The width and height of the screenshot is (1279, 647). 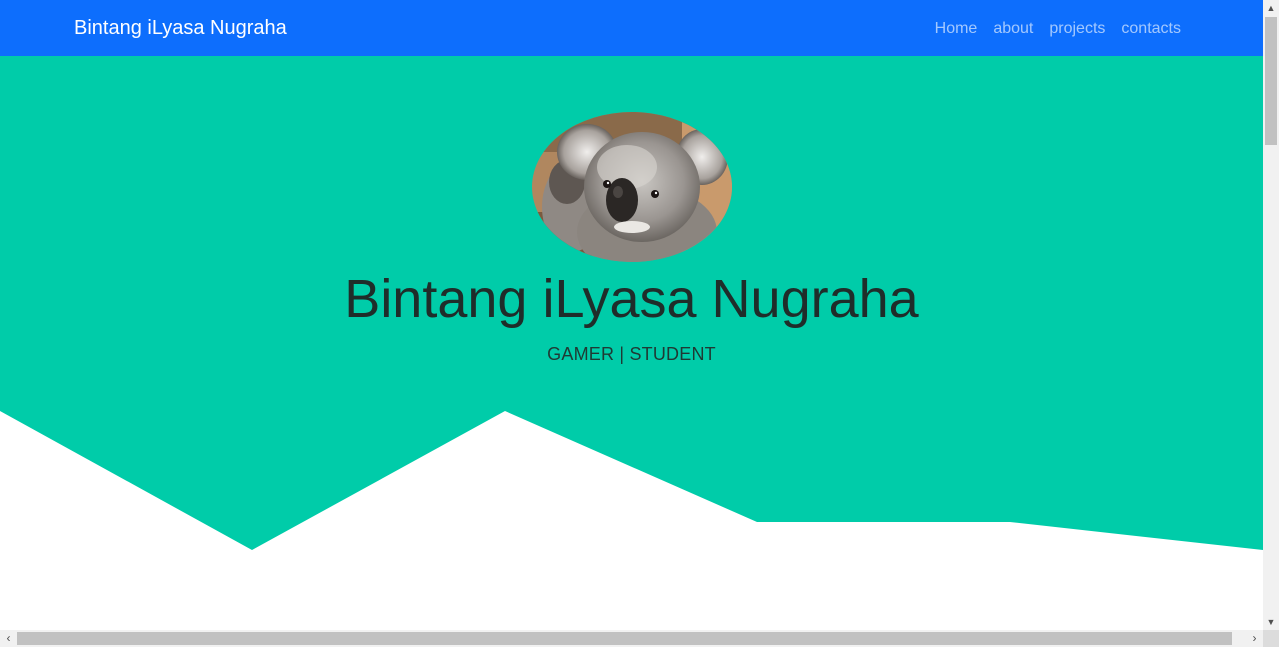 I want to click on scroll-down-arrow-icon: ▼, so click(x=1271, y=622).